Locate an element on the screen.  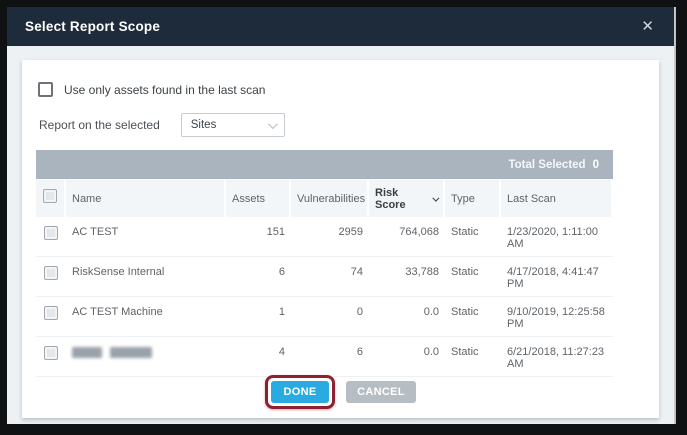
cell-vulnerabilities: 2959 is located at coordinates (350, 232).